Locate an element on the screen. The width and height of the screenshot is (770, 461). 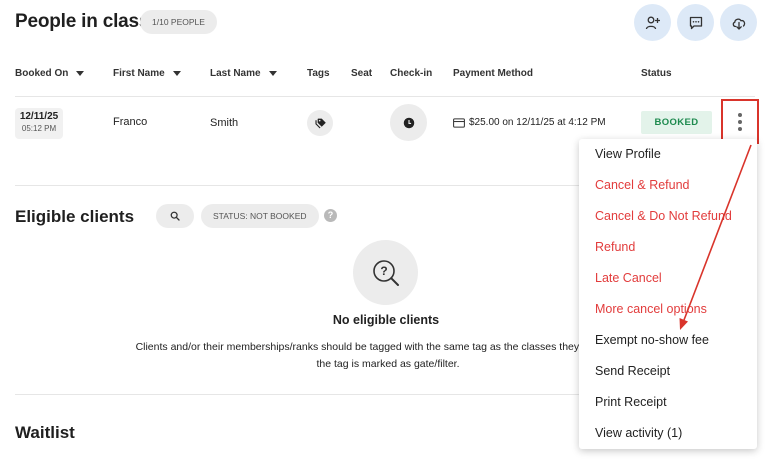
download-cloud-icon is located at coordinates (738, 23).